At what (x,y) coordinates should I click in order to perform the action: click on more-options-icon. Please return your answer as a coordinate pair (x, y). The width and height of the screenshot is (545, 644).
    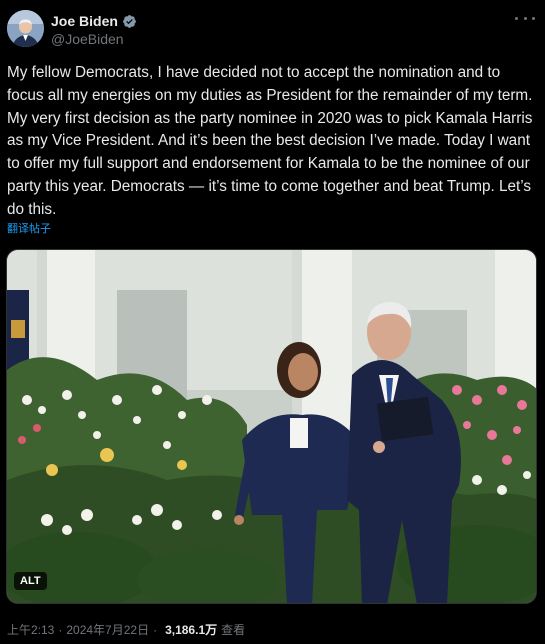
    Looking at the image, I should click on (525, 18).